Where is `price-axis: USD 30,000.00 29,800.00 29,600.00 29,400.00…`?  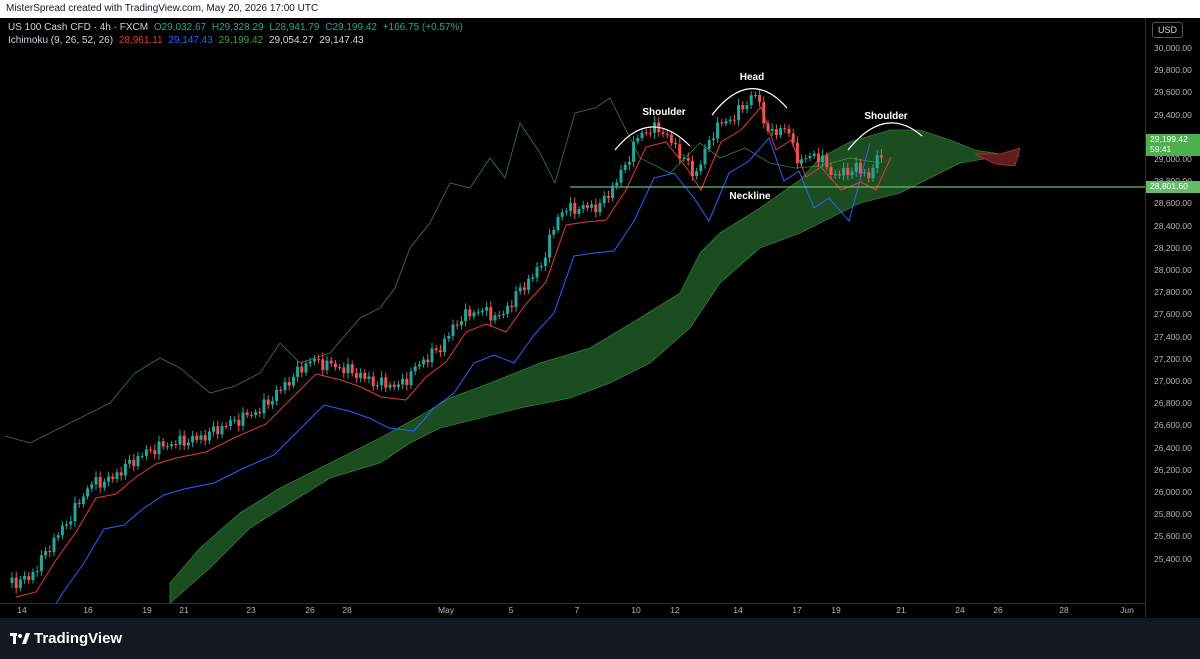 price-axis: USD 30,000.00 29,800.00 29,600.00 29,400.00… is located at coordinates (1172, 318).